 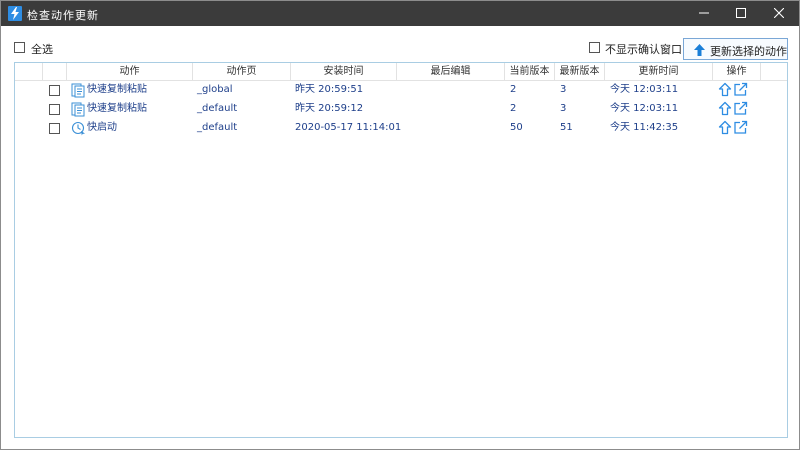 I want to click on no-confirm-checkbox, so click(x=594, y=47).